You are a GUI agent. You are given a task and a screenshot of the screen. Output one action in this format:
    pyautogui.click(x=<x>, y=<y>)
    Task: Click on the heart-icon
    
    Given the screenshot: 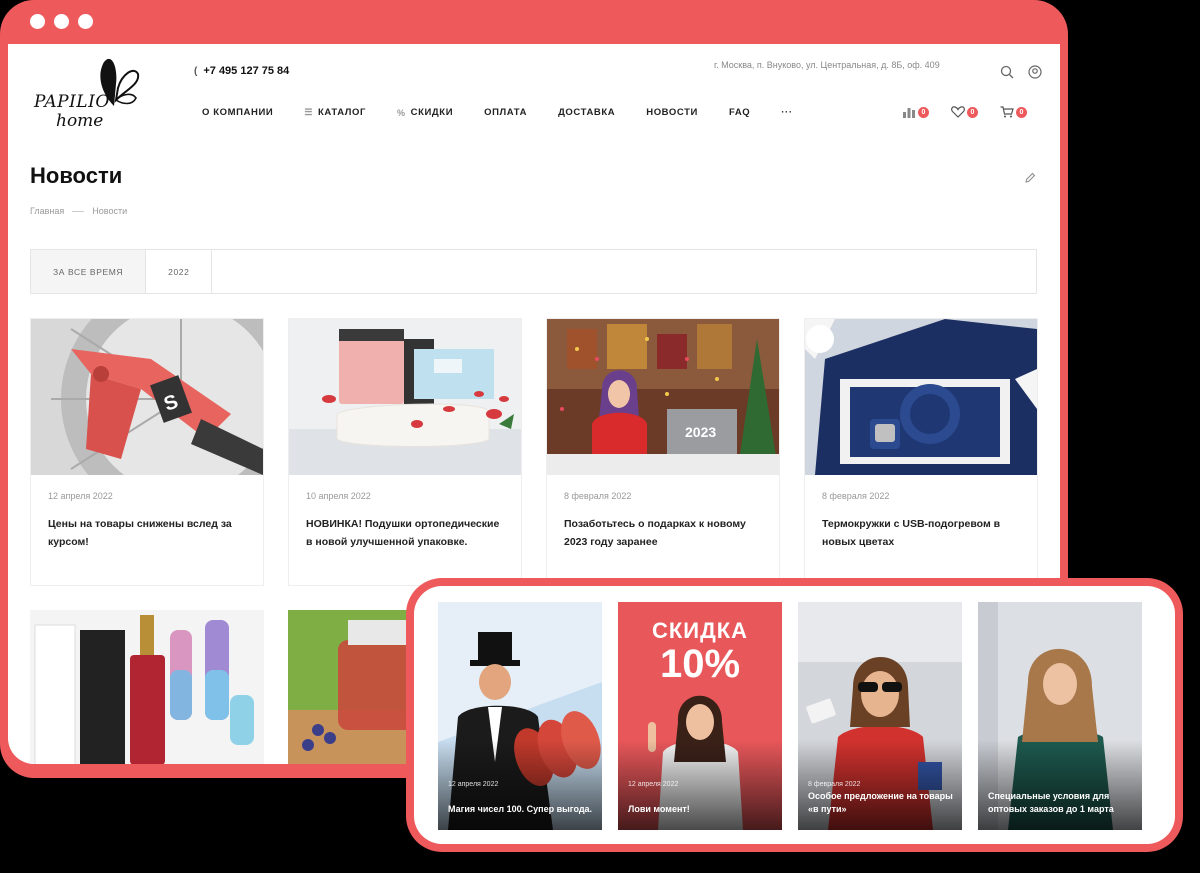 What is the action you would take?
    pyautogui.click(x=958, y=112)
    